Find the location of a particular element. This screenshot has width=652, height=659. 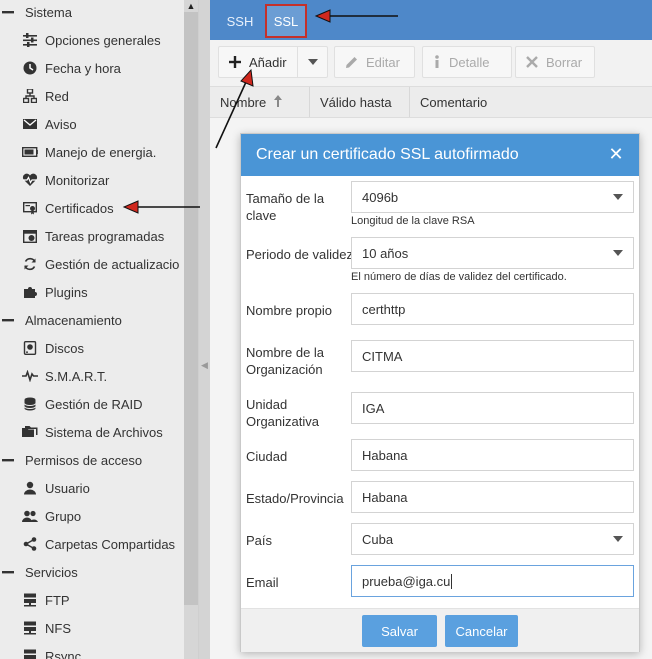

nav-item-certificates: Certificados is located at coordinates (92, 208).